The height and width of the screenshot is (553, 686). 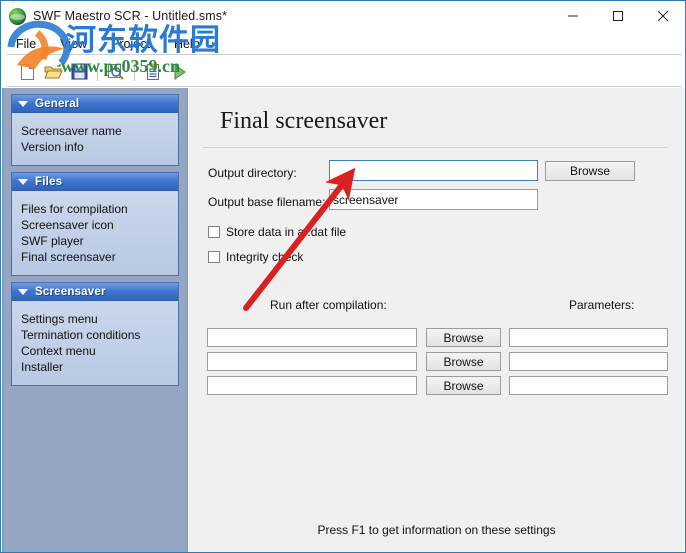 I want to click on parameters-label: Parameters:, so click(x=602, y=305).